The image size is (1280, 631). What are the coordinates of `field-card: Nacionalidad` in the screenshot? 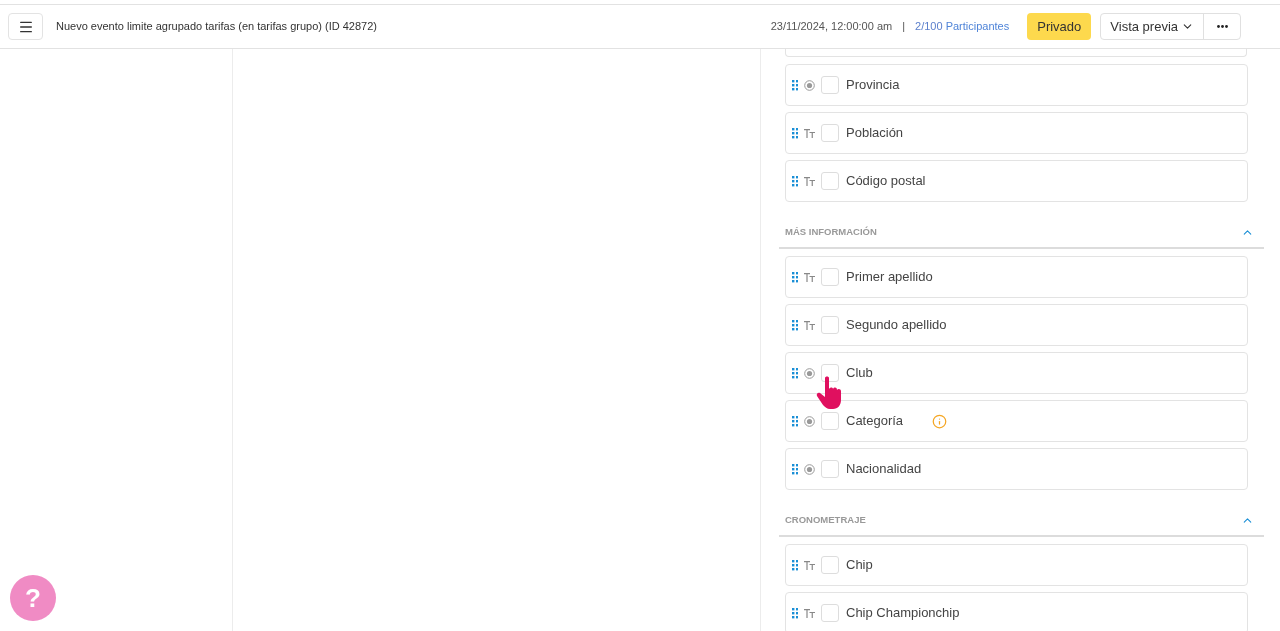 It's located at (1016, 469).